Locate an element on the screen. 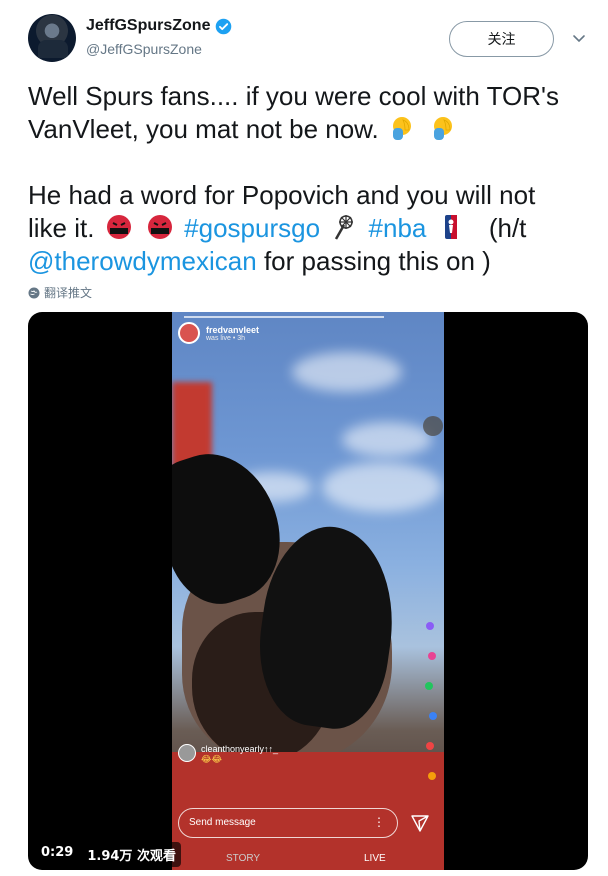  video-view-count: 1.94万 次观看 is located at coordinates (131, 854).